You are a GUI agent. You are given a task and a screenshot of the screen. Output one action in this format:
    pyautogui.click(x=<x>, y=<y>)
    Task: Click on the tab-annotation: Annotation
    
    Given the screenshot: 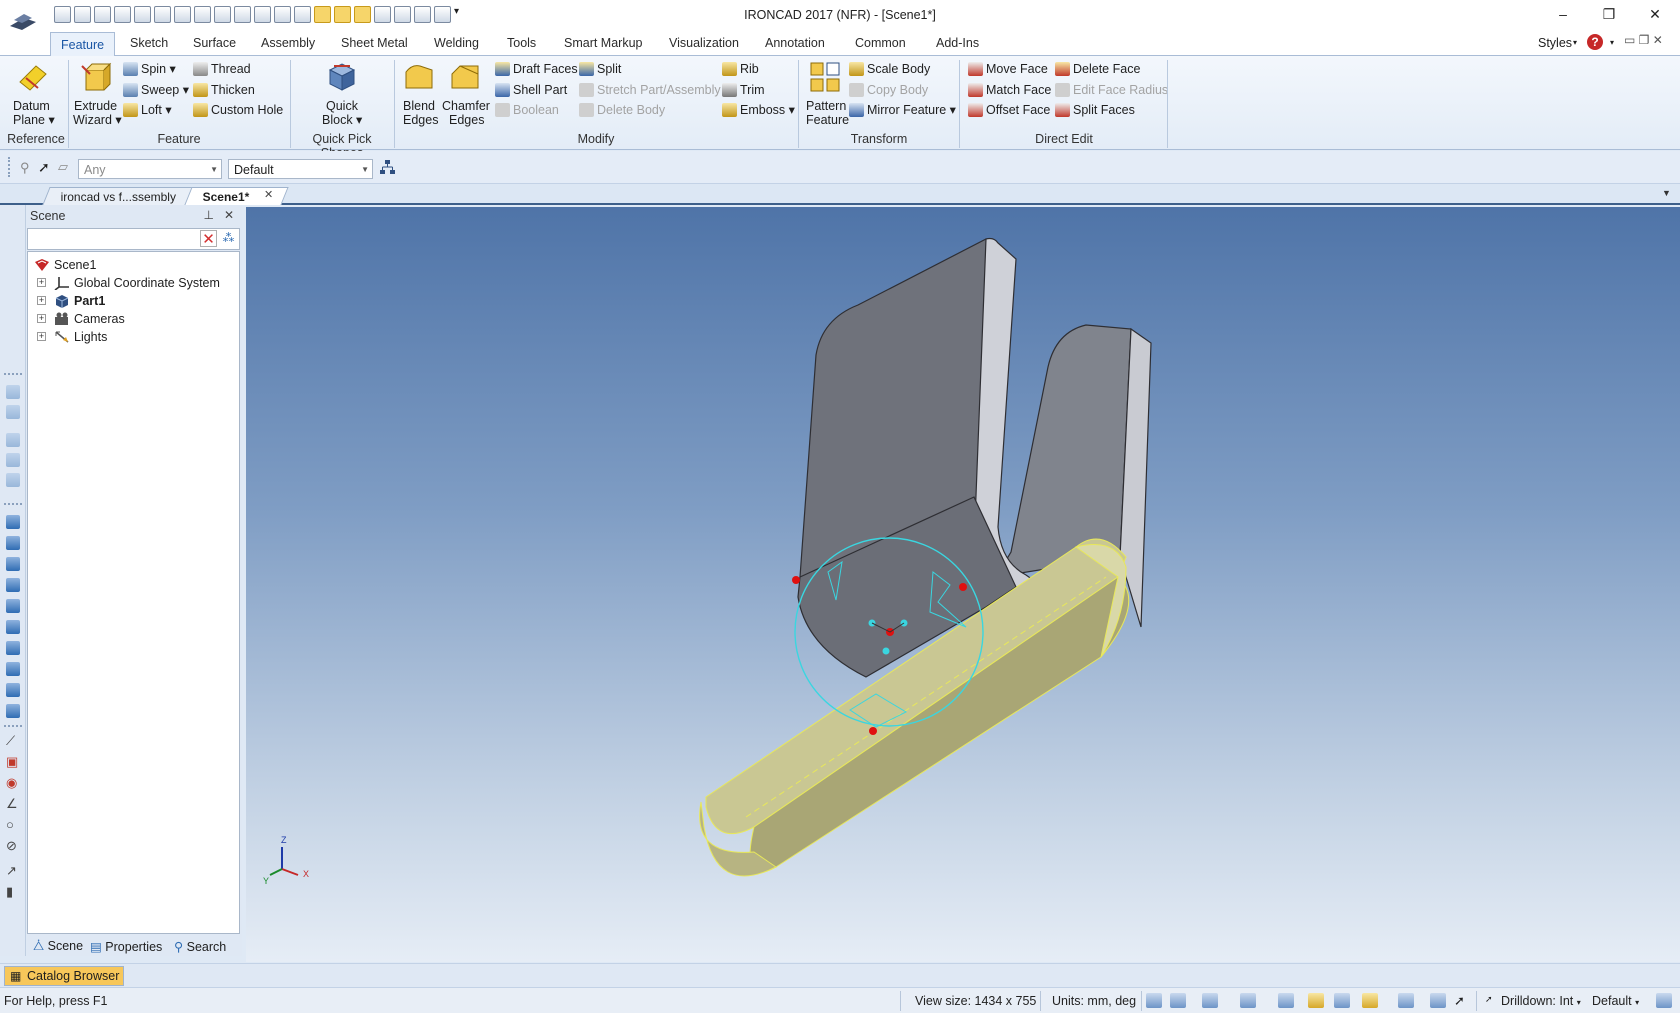 What is the action you would take?
    pyautogui.click(x=795, y=43)
    